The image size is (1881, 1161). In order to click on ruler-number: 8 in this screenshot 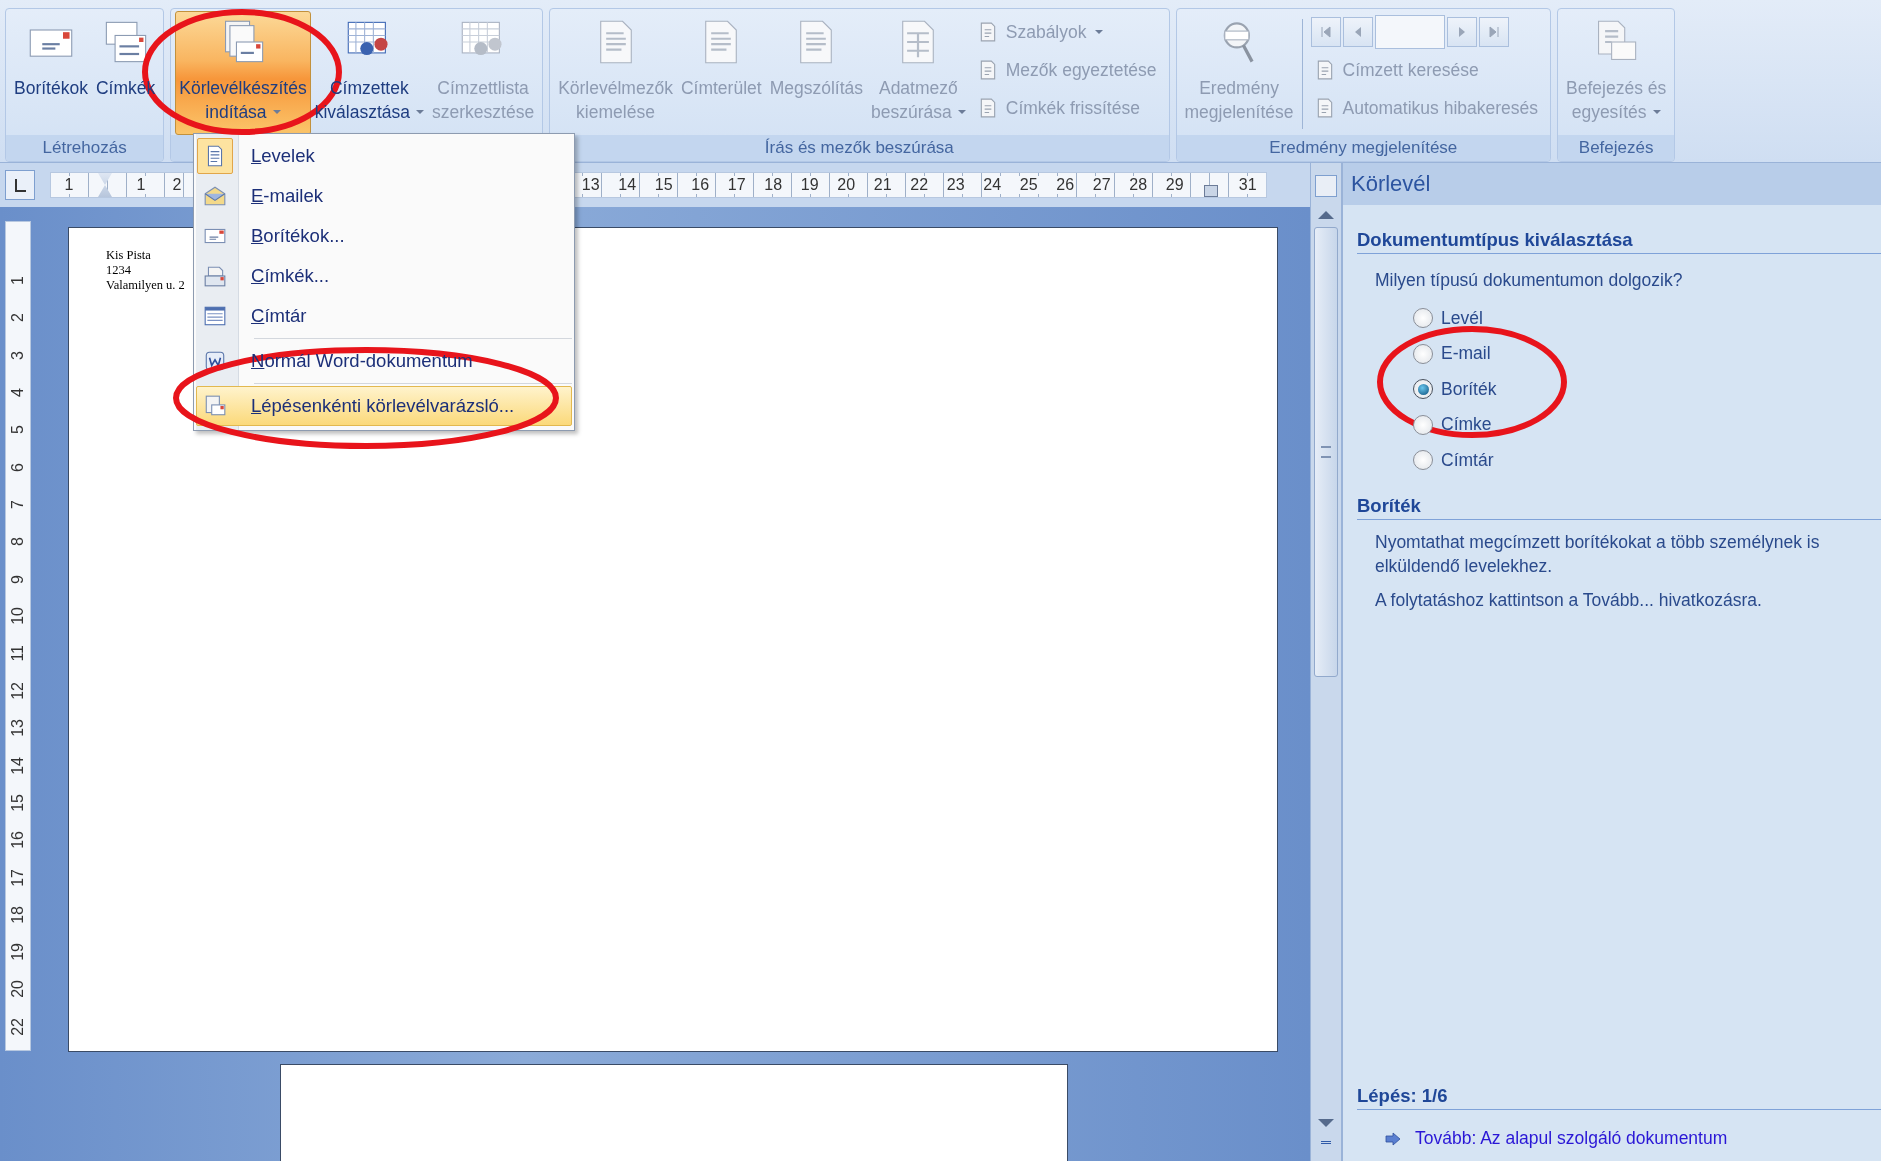, I will do `click(18, 542)`.